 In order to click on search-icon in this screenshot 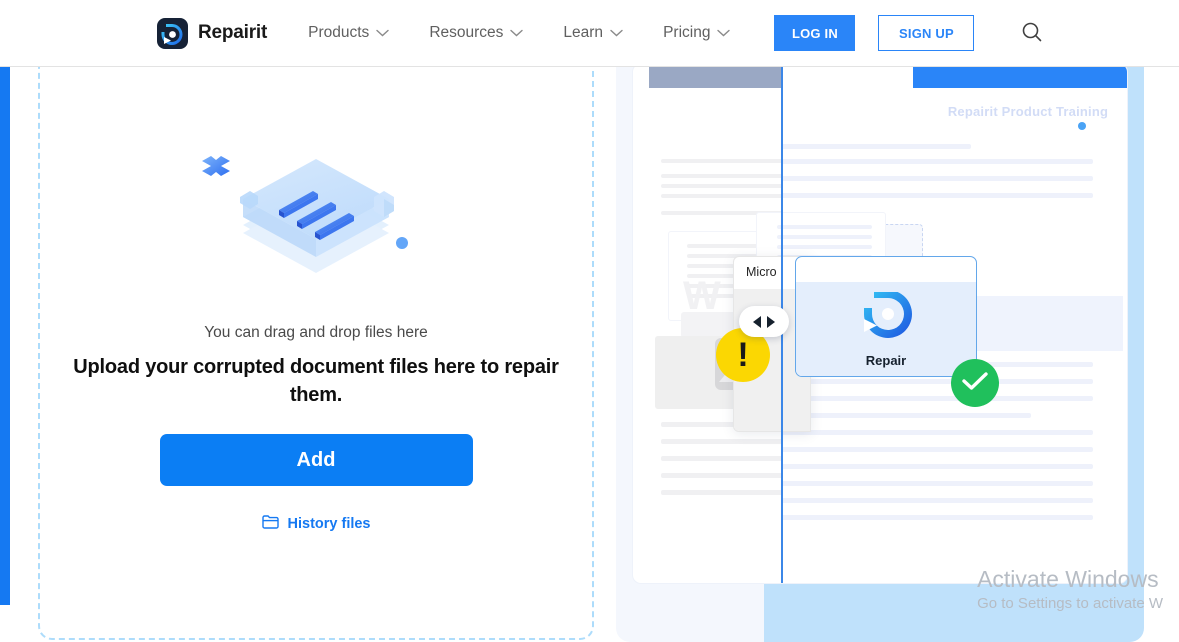, I will do `click(1032, 33)`.